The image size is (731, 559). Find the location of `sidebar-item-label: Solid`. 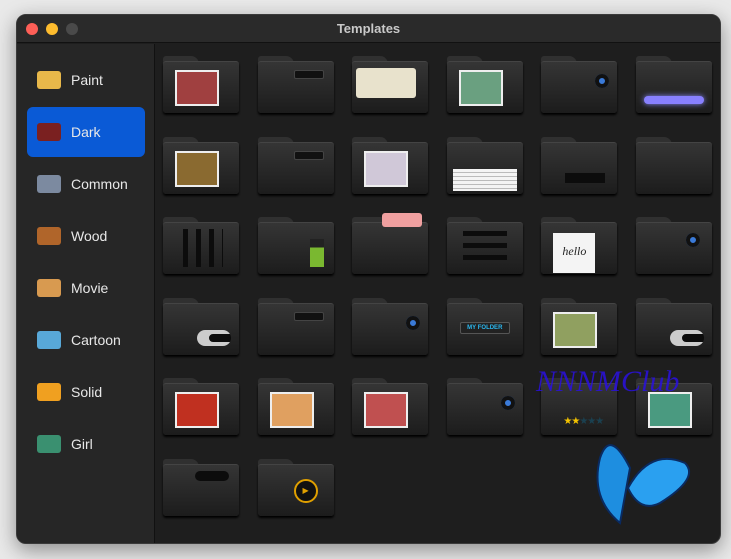

sidebar-item-label: Solid is located at coordinates (87, 392).